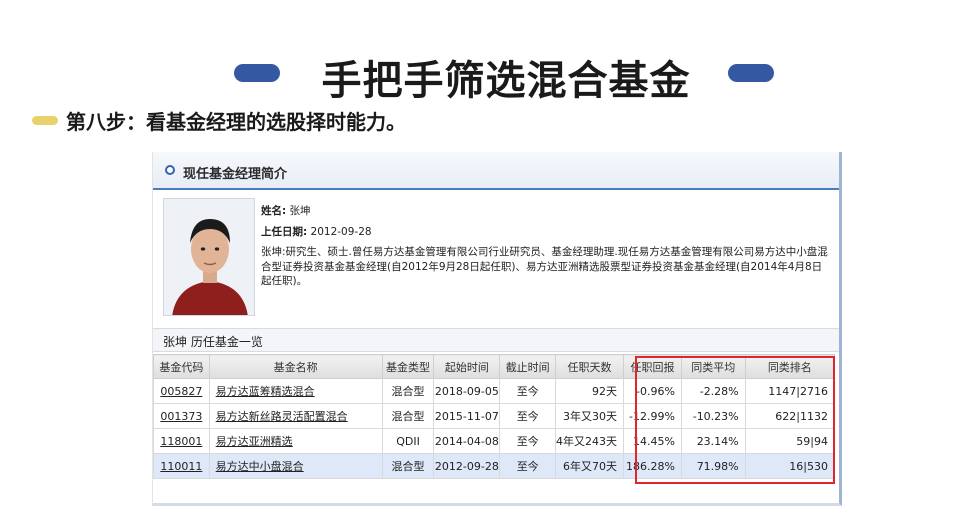  What do you see at coordinates (170, 170) in the screenshot?
I see `circle-bullet-icon` at bounding box center [170, 170].